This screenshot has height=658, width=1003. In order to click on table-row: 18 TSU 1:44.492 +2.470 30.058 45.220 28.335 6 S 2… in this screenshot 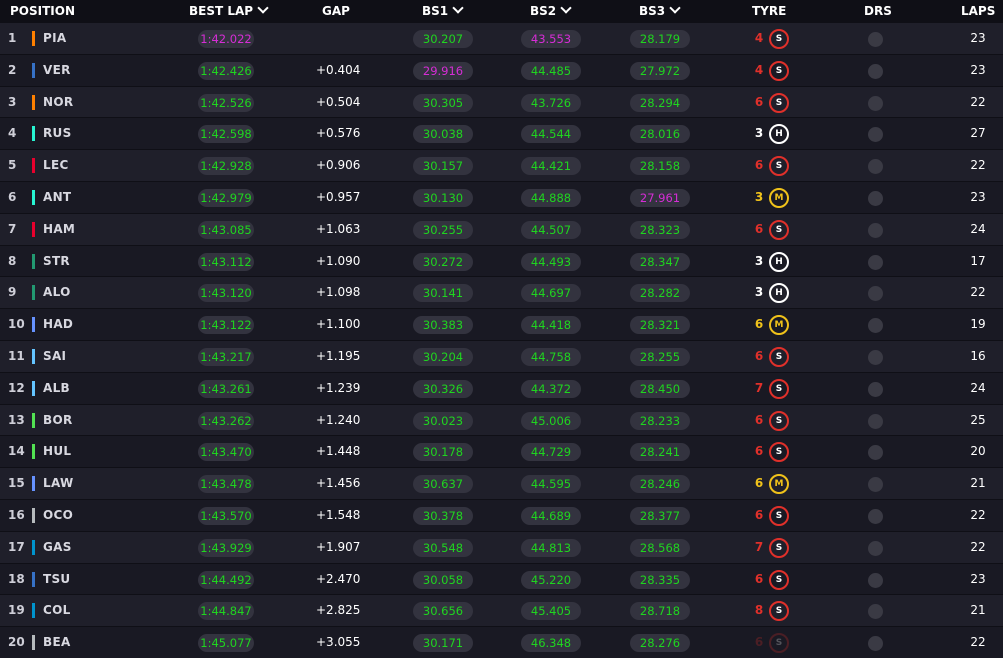, I will do `click(501, 579)`.